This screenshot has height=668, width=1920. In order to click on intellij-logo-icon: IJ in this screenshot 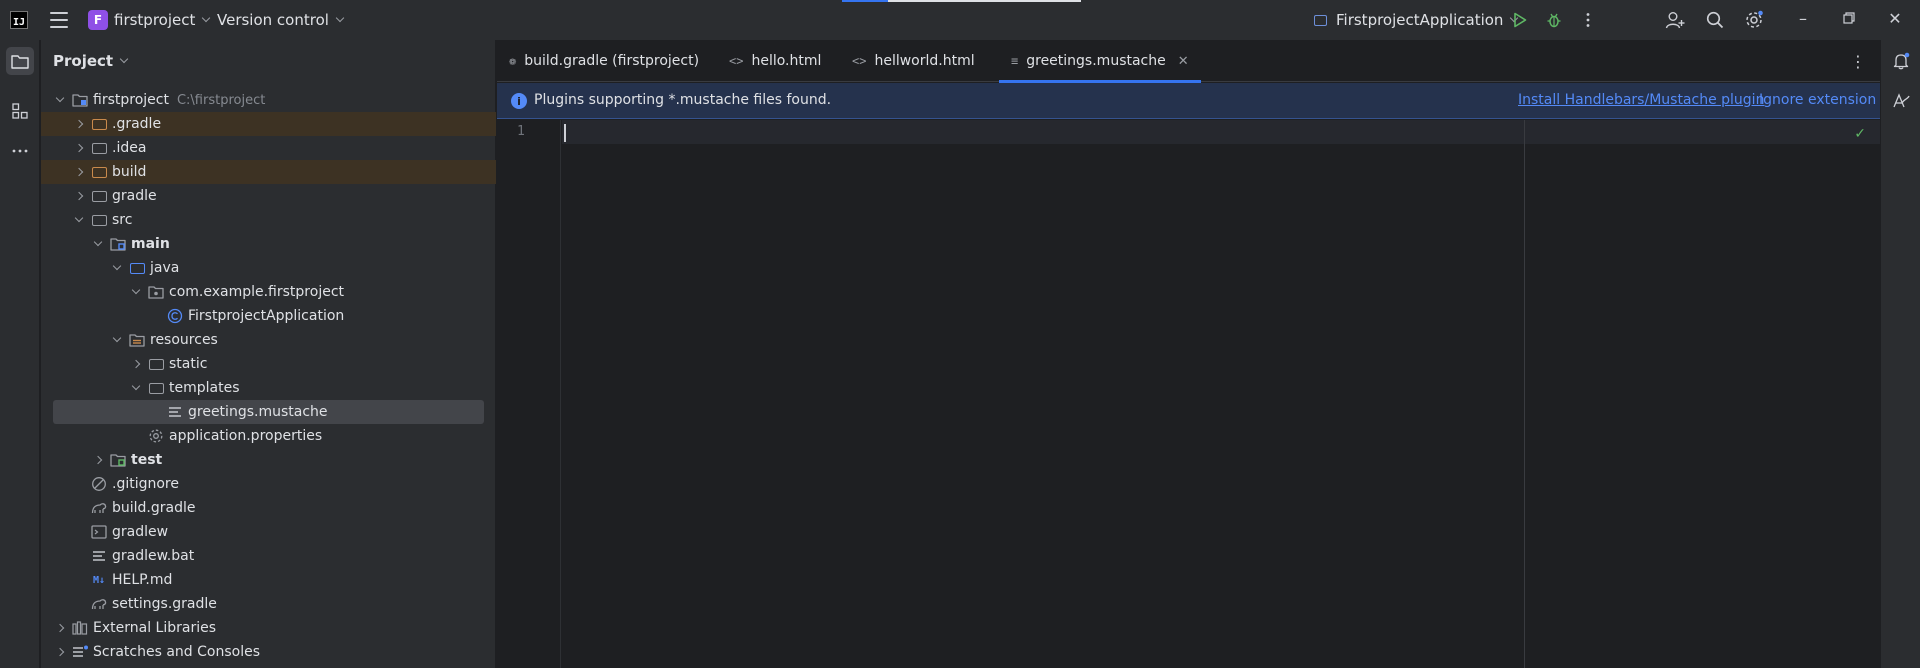, I will do `click(19, 20)`.